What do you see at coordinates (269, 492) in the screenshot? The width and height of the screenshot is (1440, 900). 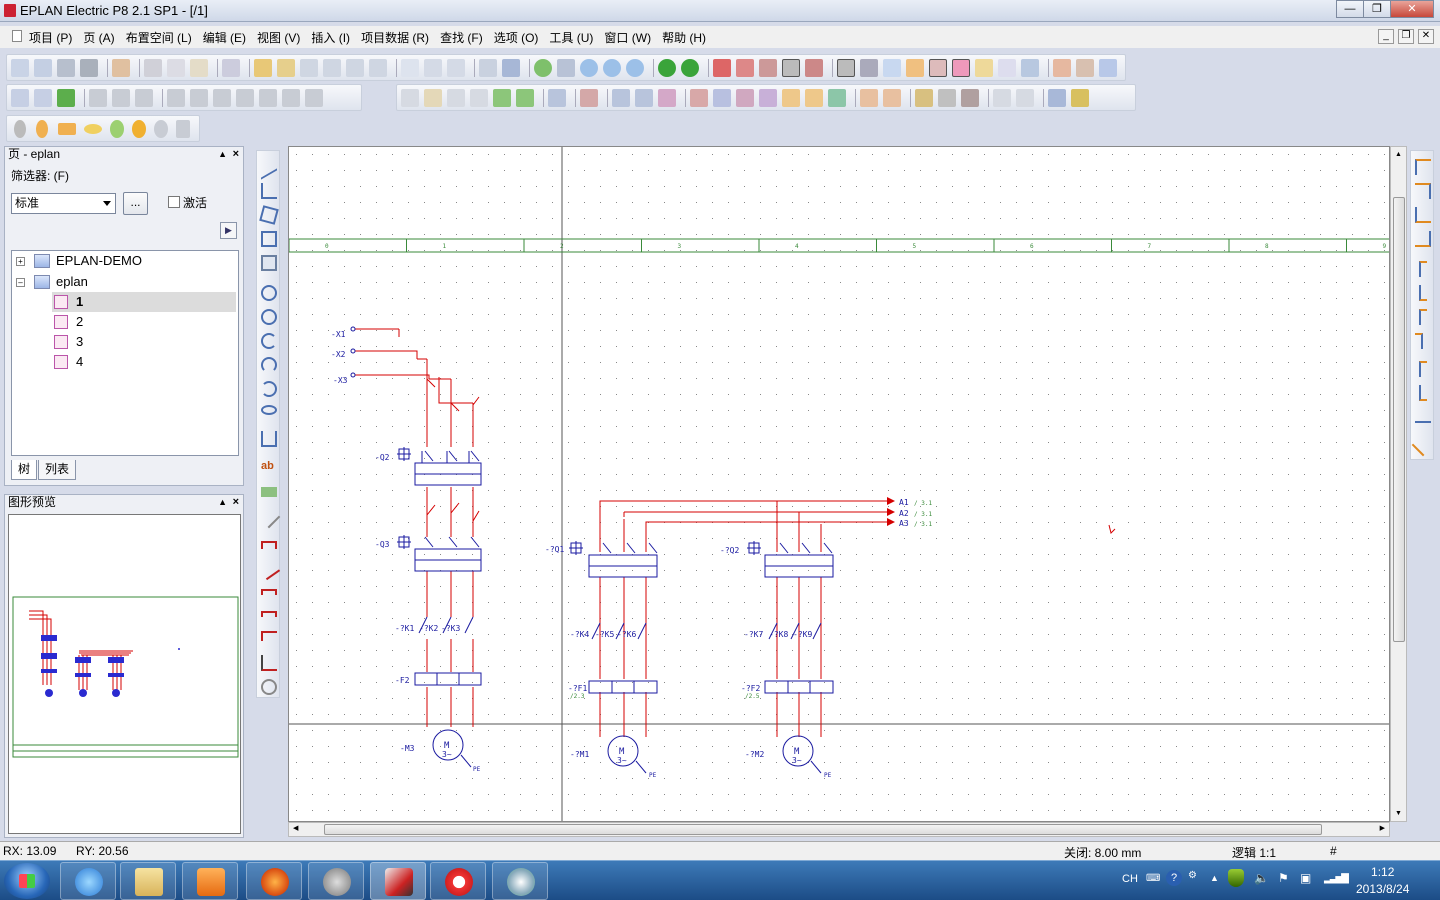 I see `image-icon` at bounding box center [269, 492].